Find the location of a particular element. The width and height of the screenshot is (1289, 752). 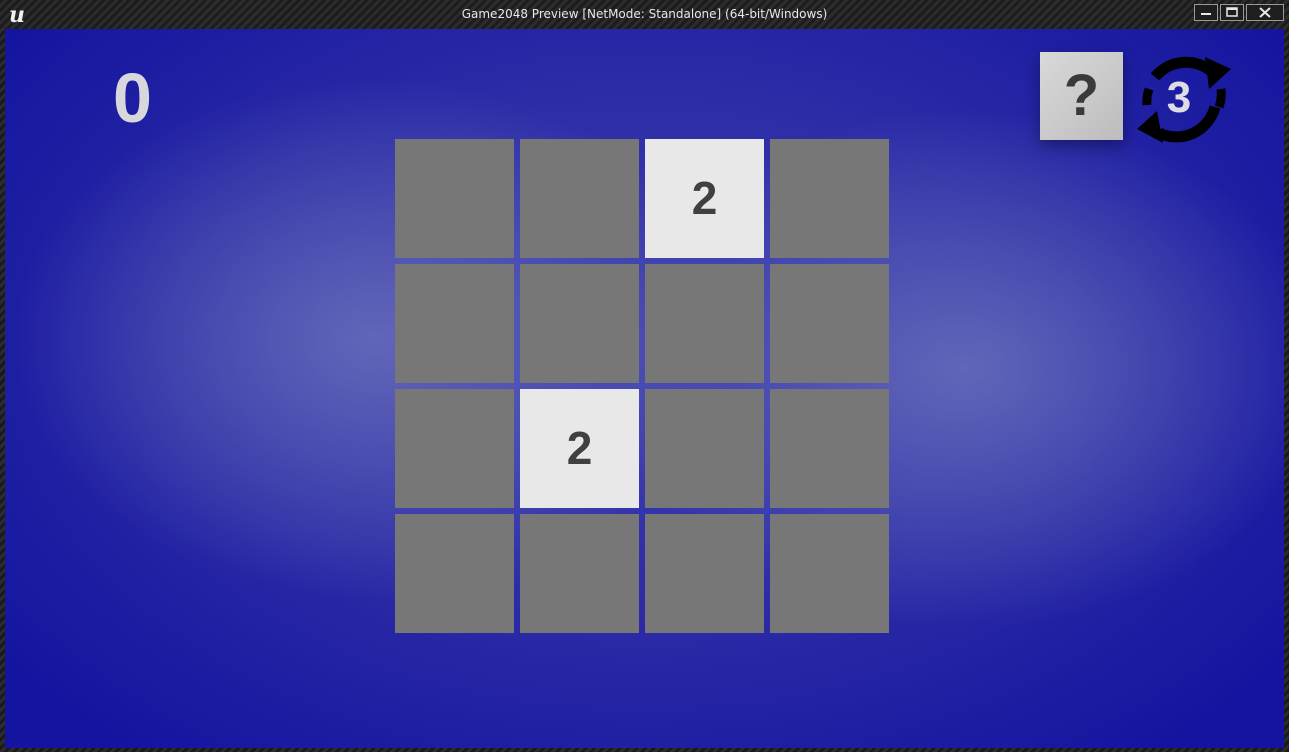

maximize-button is located at coordinates (1232, 12).